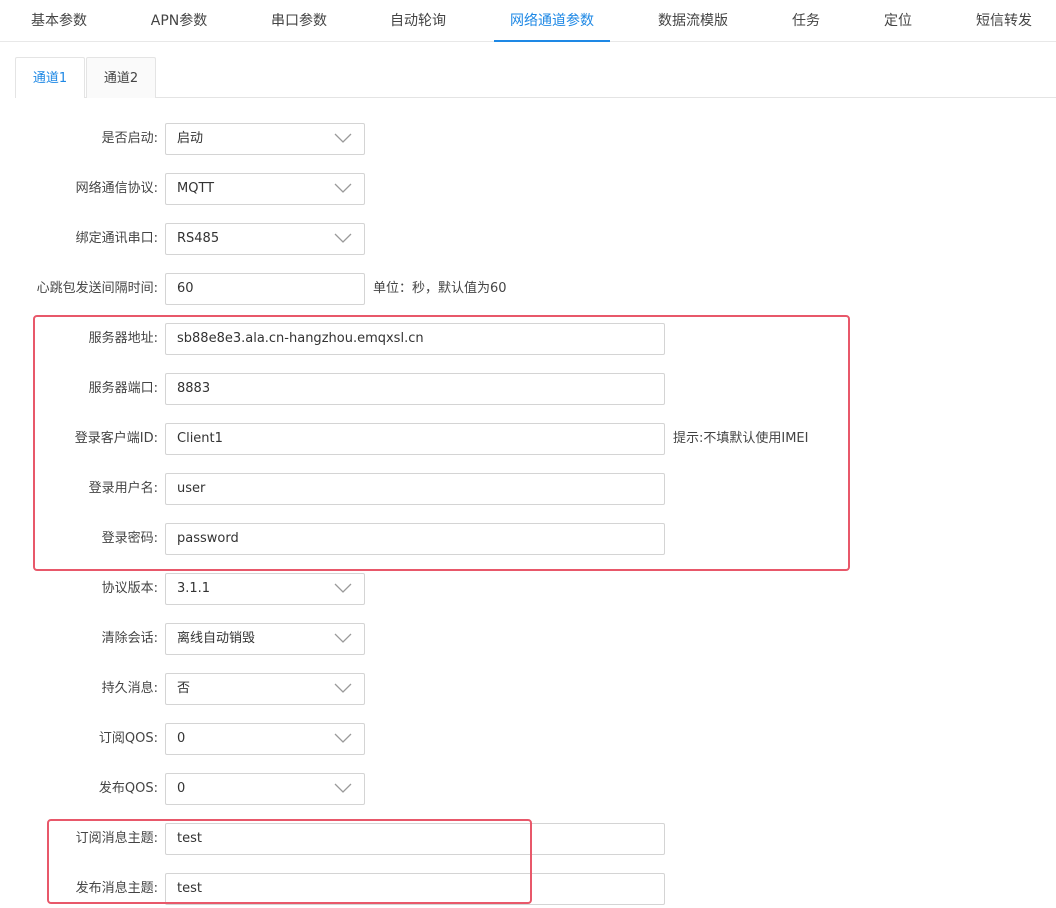 This screenshot has height=908, width=1056. Describe the element at coordinates (129, 688) in the screenshot. I see `retain-label: 持久消息:` at that location.